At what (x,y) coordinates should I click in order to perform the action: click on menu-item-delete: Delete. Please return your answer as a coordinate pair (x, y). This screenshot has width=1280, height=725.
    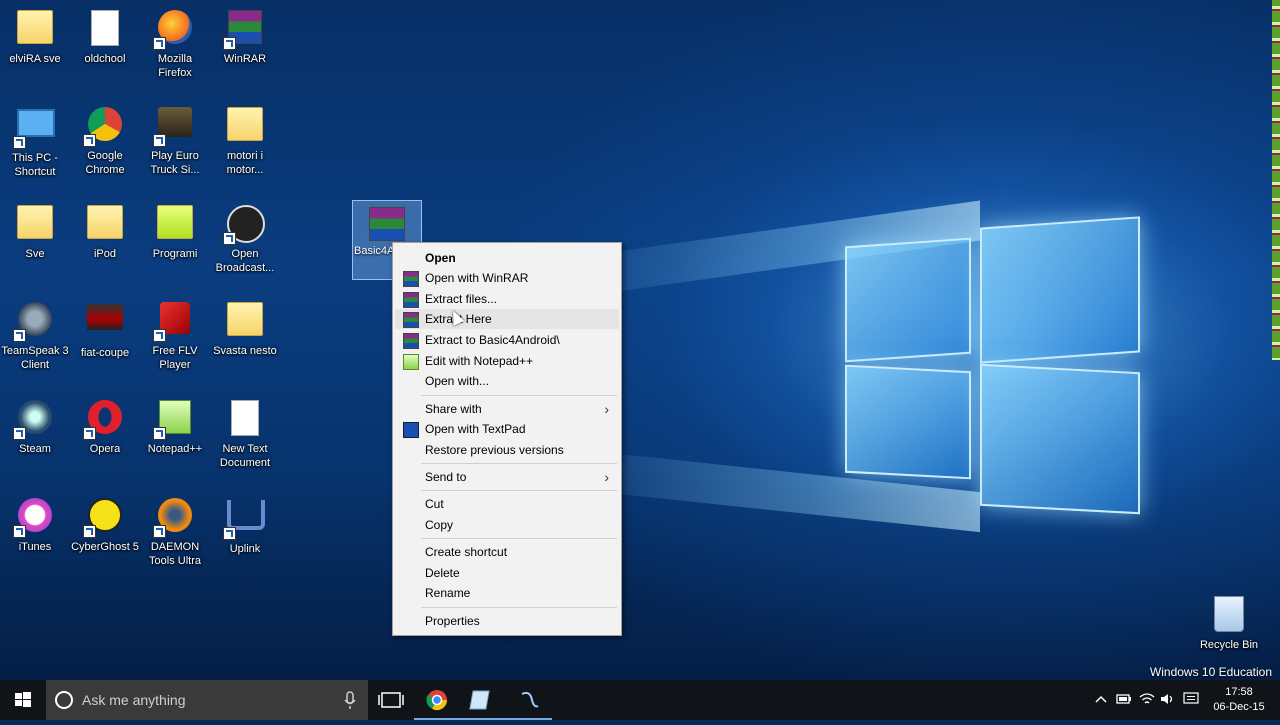
    Looking at the image, I should click on (507, 573).